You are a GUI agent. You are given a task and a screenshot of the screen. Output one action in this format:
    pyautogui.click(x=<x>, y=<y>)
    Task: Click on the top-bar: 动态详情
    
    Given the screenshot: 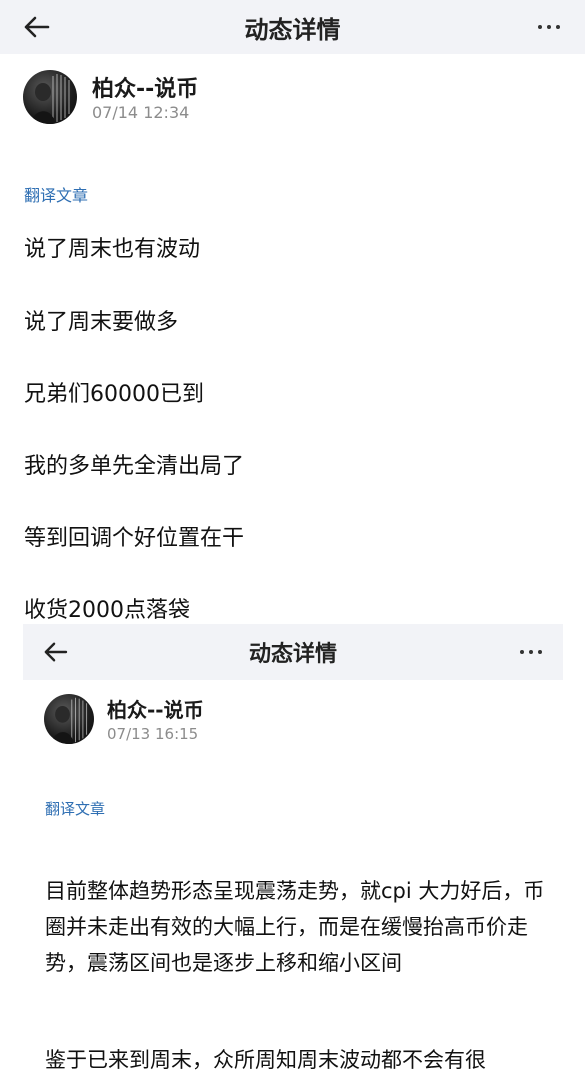 What is the action you would take?
    pyautogui.click(x=292, y=27)
    